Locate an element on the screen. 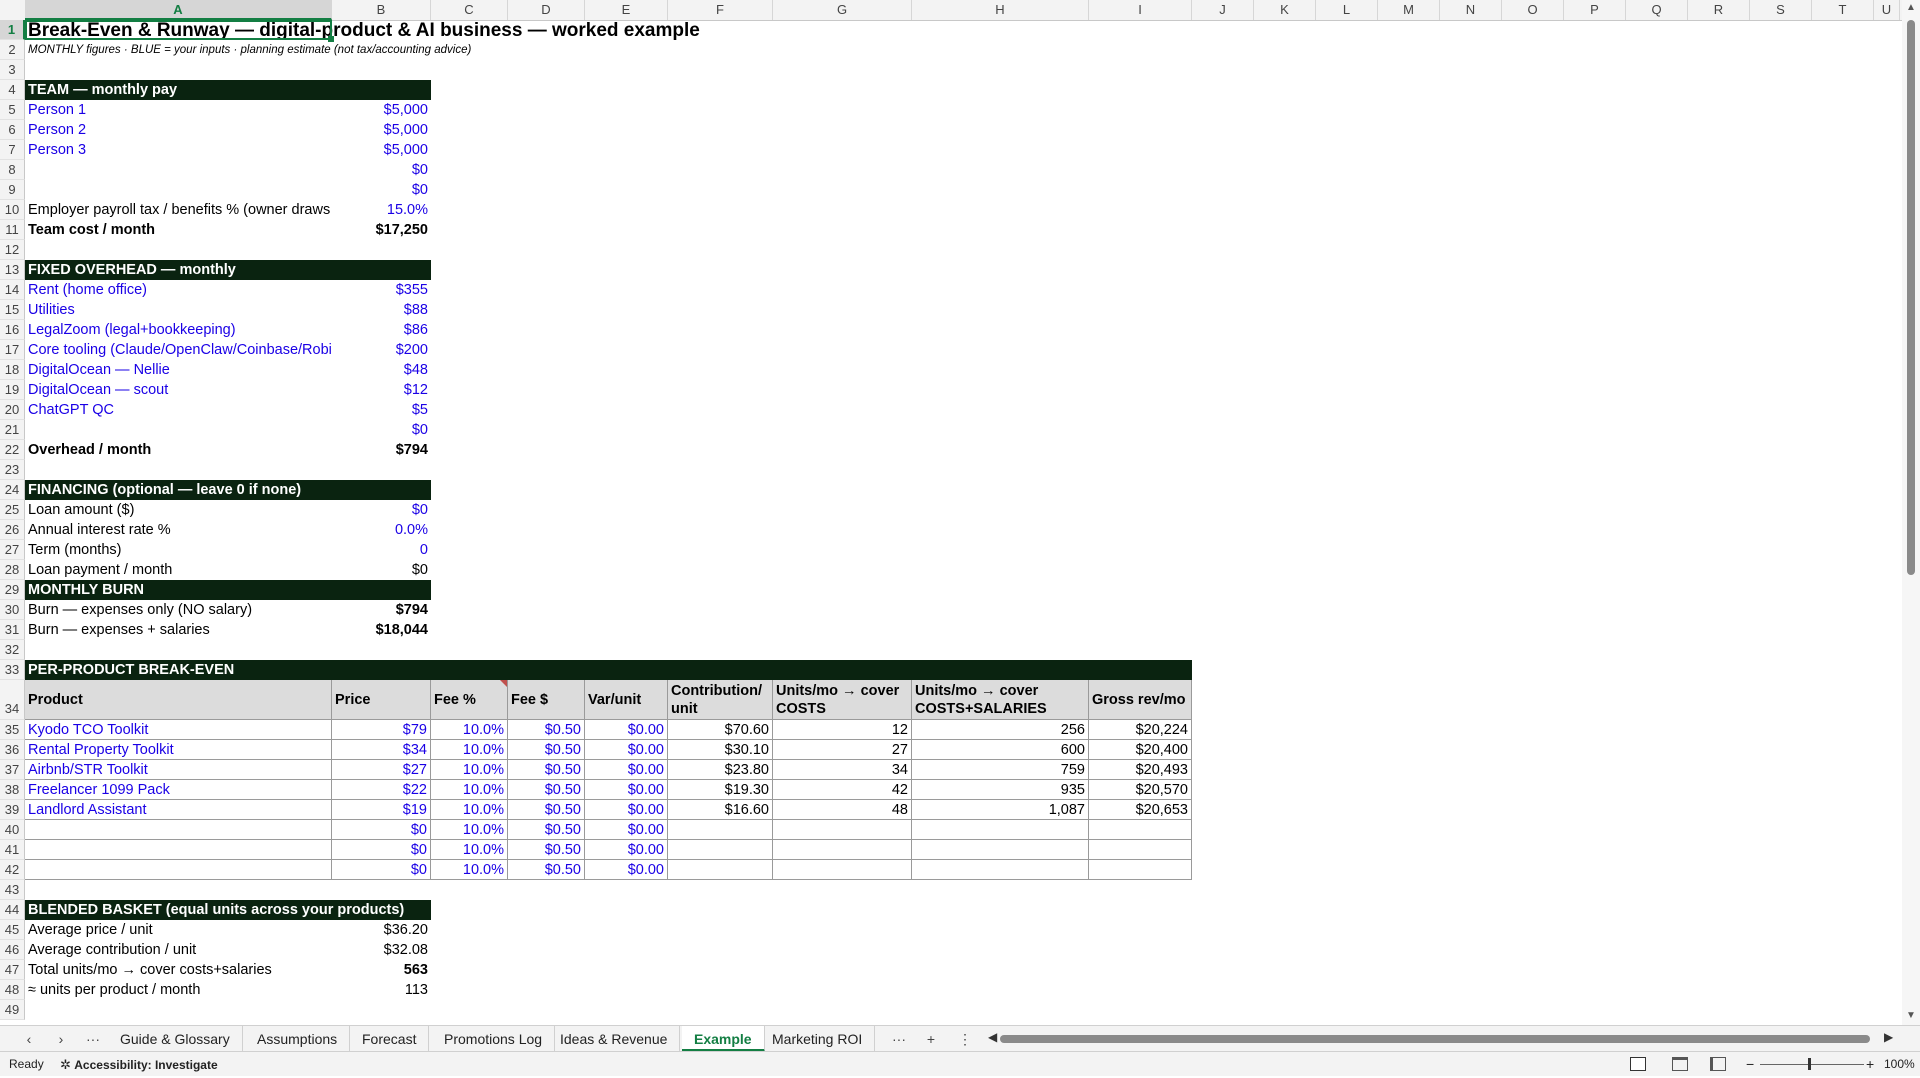 This screenshot has width=1920, height=1078. per-product-banner: PER-PRODUCT BREAK-EVEN is located at coordinates (608, 670).